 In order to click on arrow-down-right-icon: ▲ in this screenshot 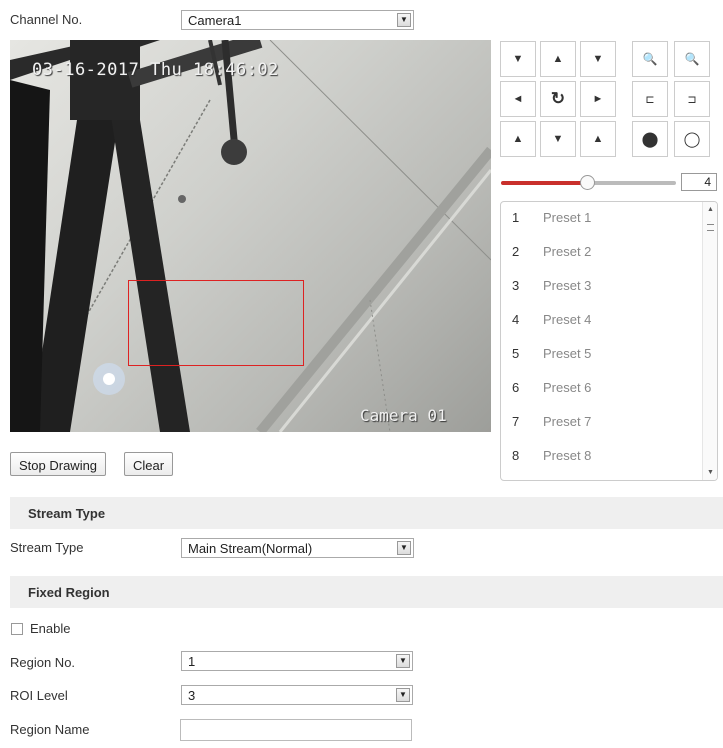, I will do `click(598, 139)`.